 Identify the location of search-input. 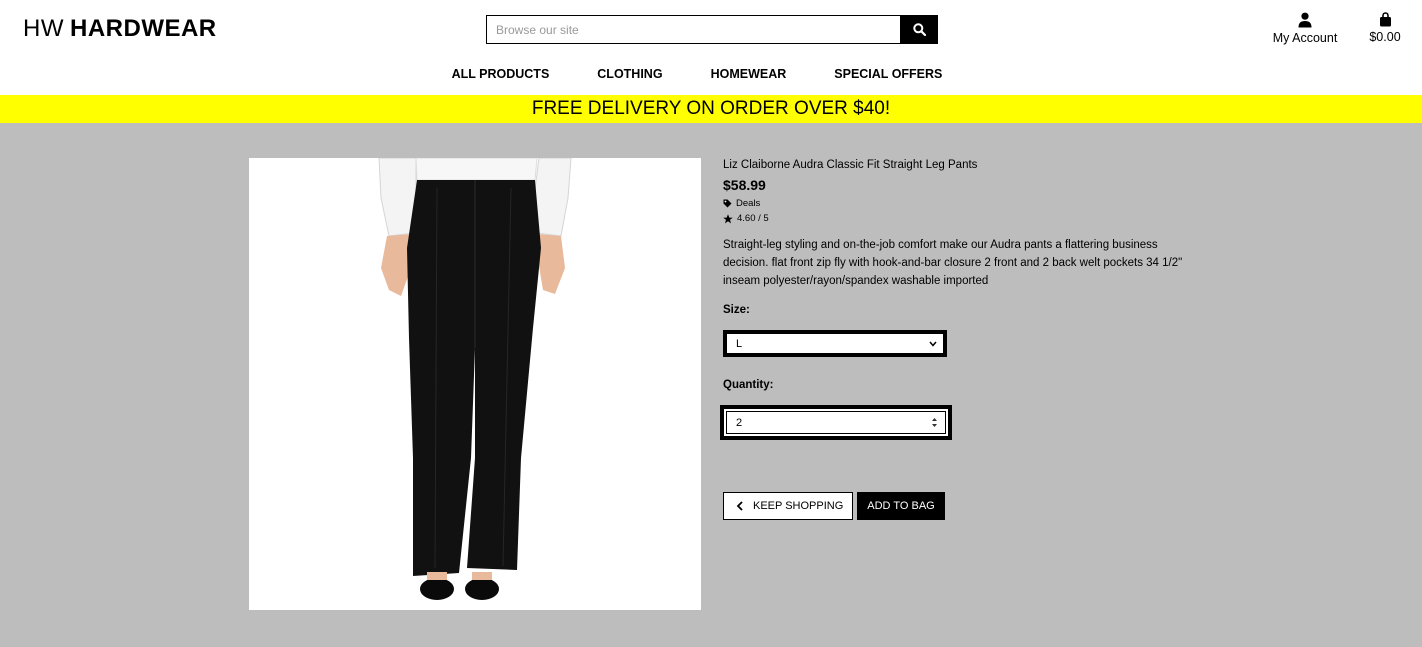
(693, 29).